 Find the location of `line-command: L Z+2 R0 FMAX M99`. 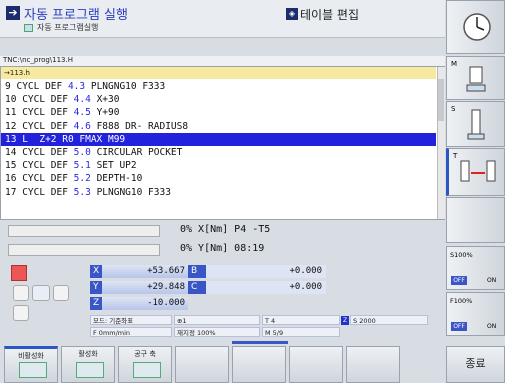

line-command: L Z+2 R0 FMAX M99 is located at coordinates (74, 139).